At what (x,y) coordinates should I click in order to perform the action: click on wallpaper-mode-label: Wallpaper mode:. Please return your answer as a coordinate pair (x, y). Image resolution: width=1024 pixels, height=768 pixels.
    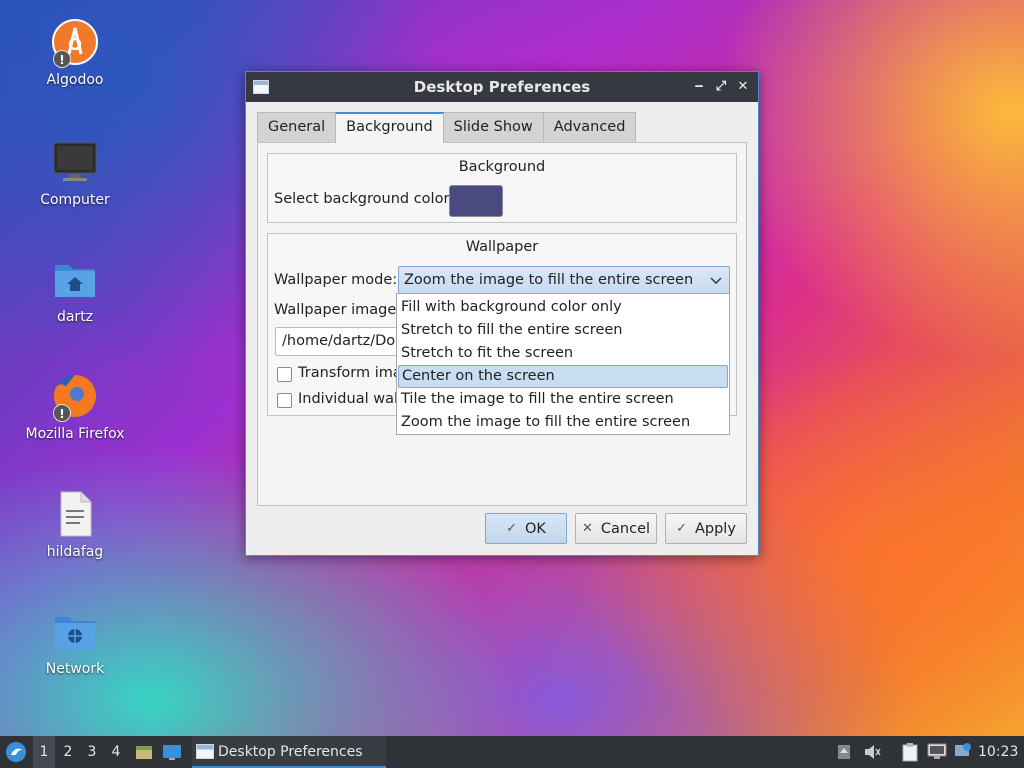
    Looking at the image, I should click on (336, 280).